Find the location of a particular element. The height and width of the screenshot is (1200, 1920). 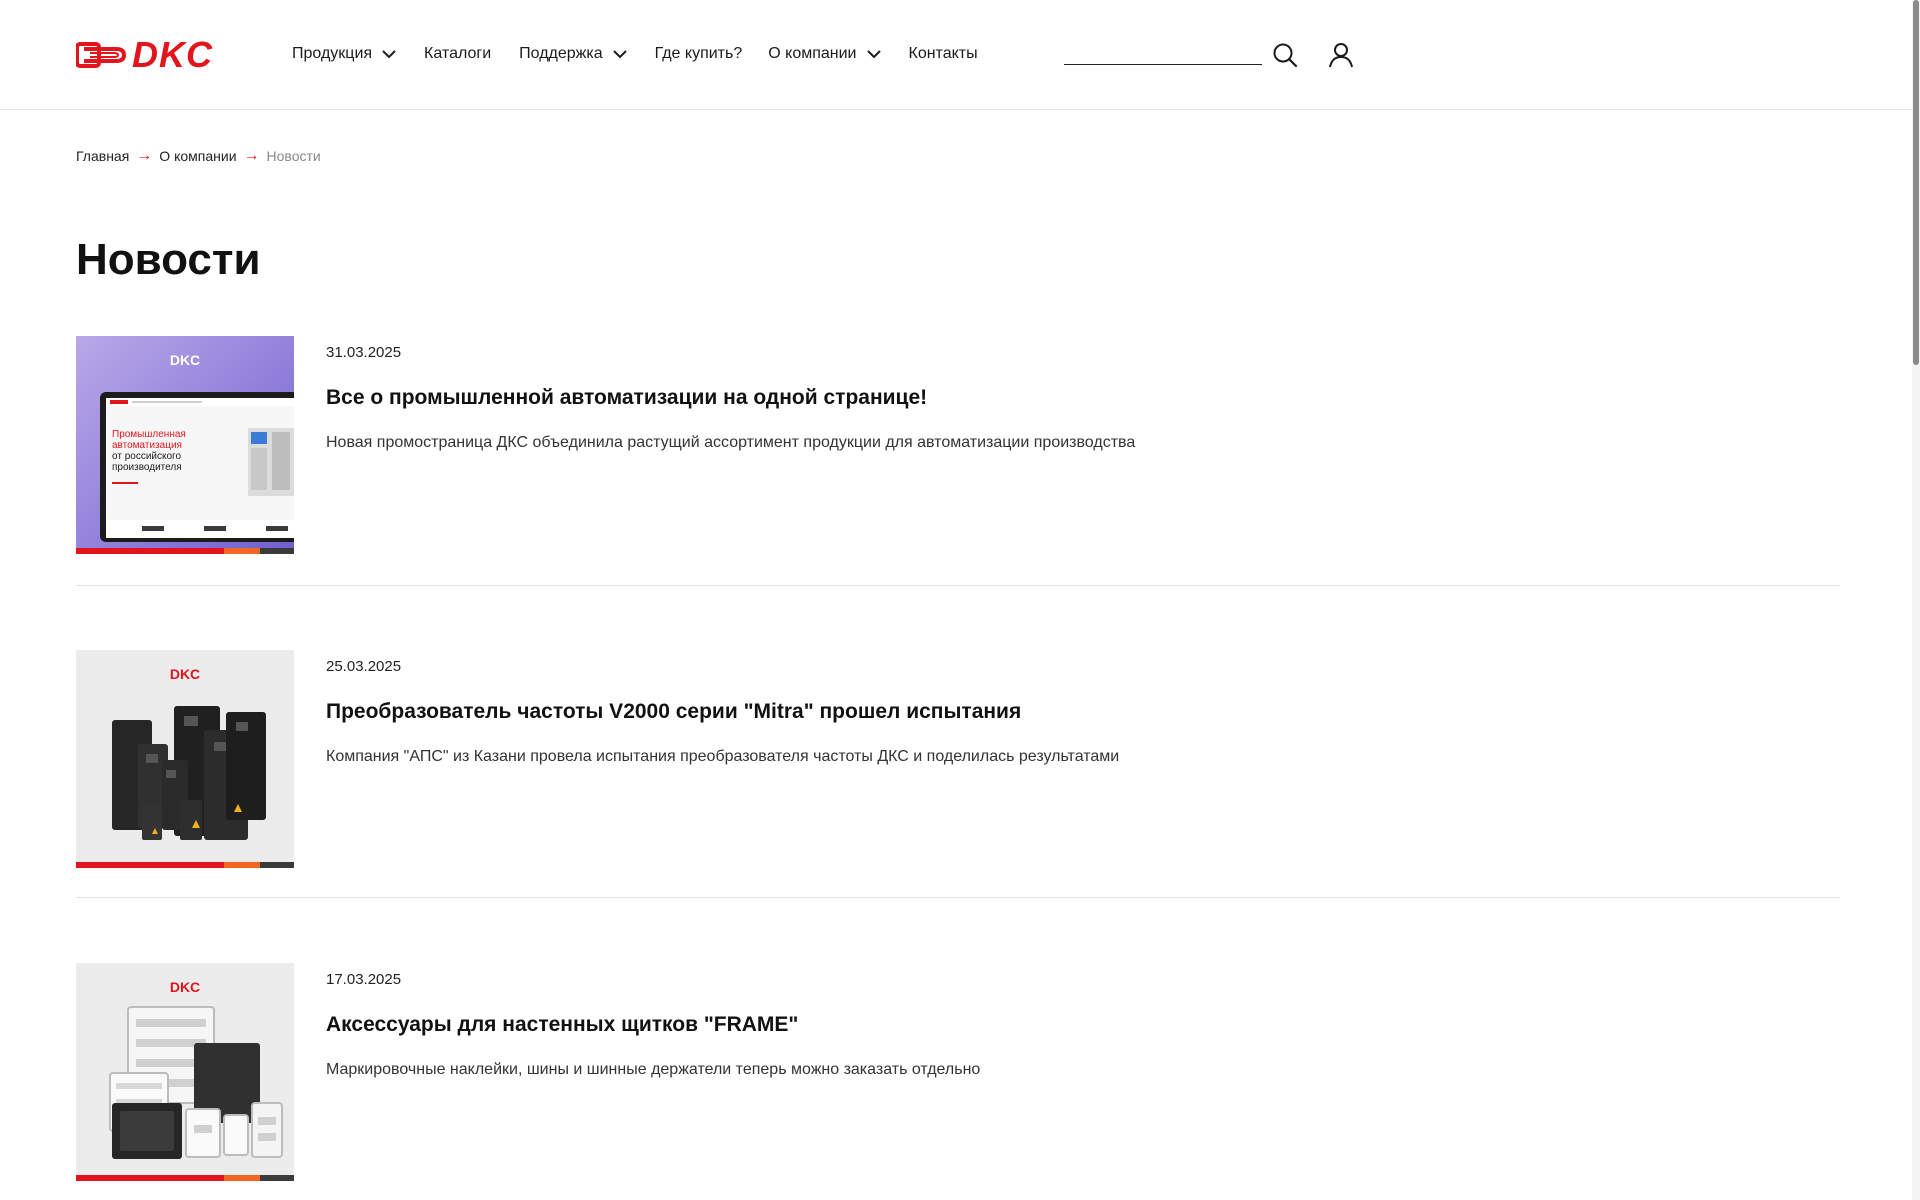

news-image-frequency-converter: DKC is located at coordinates (185, 759).